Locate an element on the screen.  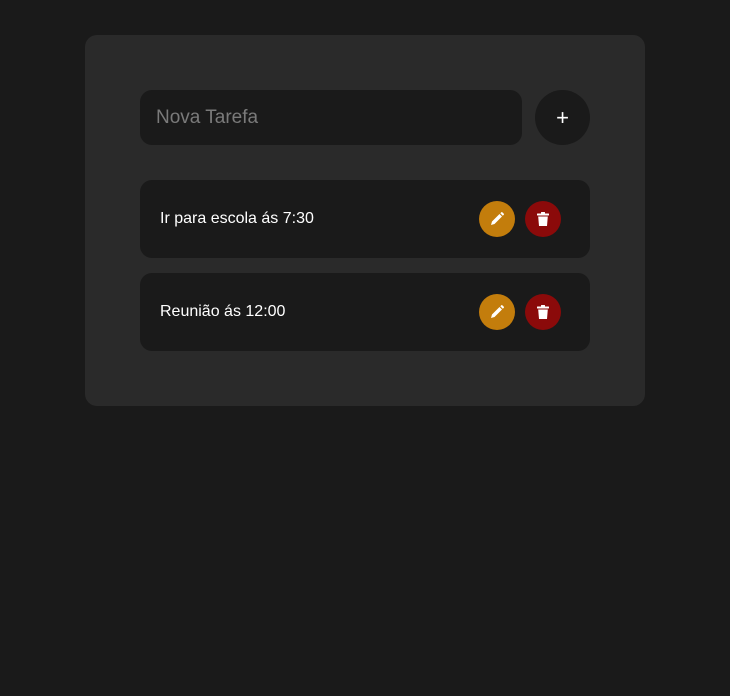
task-text: Reunião ás 12:00 is located at coordinates (223, 311).